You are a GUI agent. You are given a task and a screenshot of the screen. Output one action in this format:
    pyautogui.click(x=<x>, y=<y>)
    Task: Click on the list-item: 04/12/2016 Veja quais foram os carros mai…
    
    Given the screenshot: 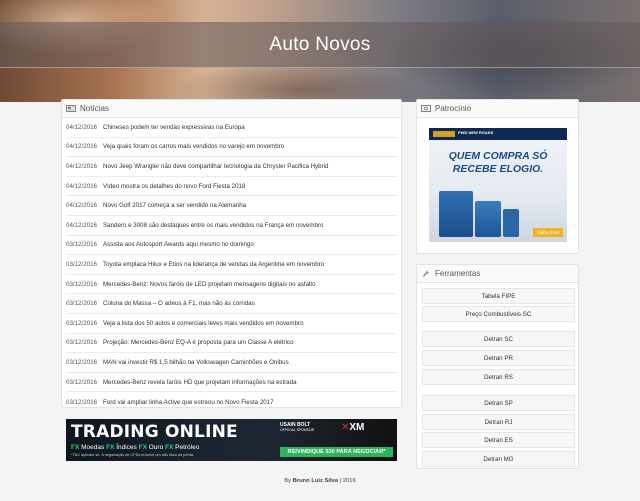 What is the action you would take?
    pyautogui.click(x=231, y=148)
    